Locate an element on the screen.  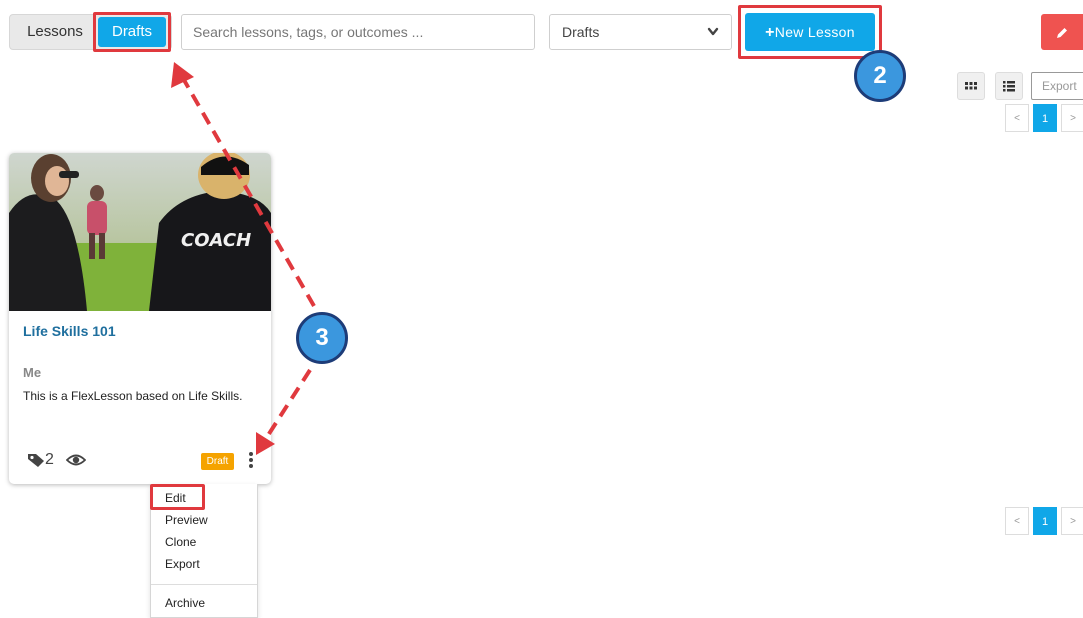
menu-item-preview: Preview is located at coordinates (186, 520).